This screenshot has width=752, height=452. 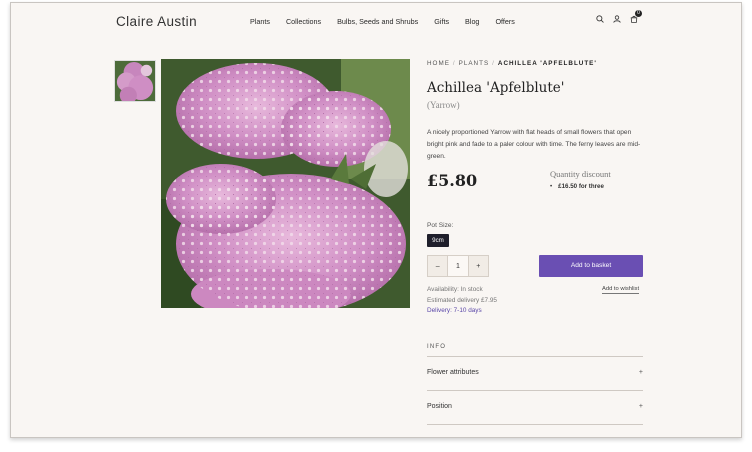 I want to click on availability-status: Availability: In stock, so click(x=455, y=289).